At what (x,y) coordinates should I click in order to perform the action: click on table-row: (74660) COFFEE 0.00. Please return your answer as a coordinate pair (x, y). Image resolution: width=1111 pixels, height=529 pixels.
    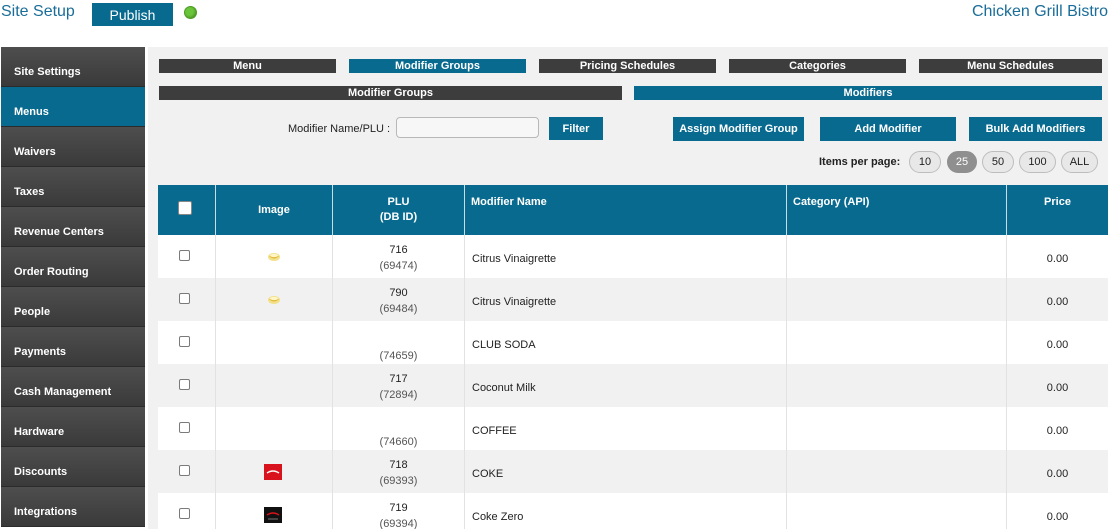
    Looking at the image, I should click on (633, 428).